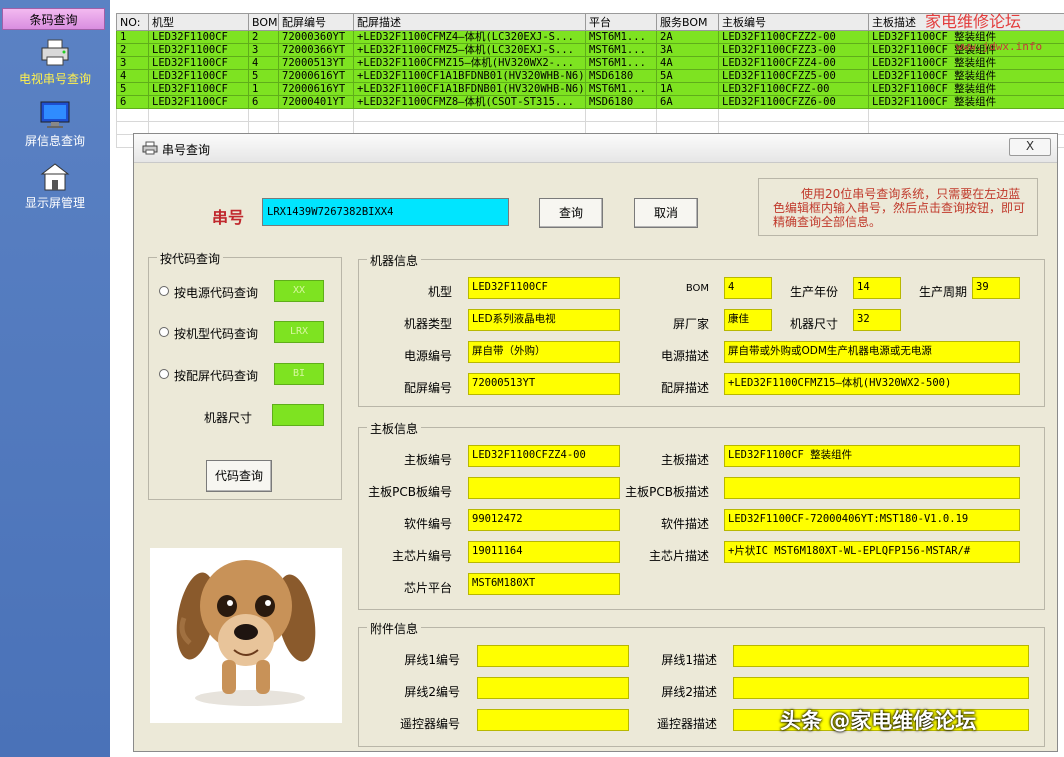 This screenshot has height=757, width=1064. Describe the element at coordinates (794, 22) in the screenshot. I see `col-header: 主板编号` at that location.